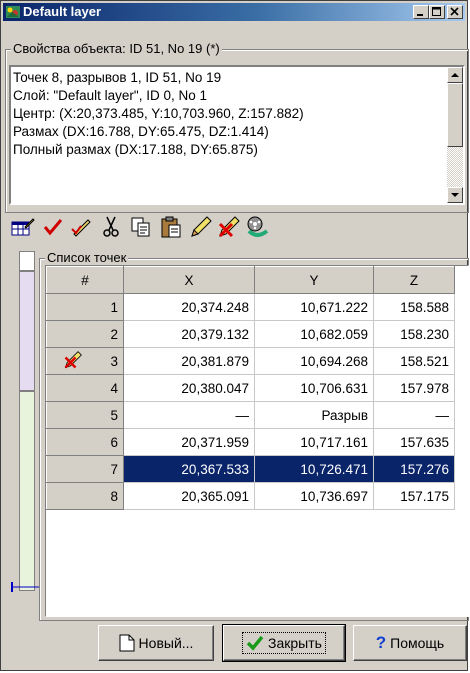  I want to click on row-number: 7, so click(85, 469).